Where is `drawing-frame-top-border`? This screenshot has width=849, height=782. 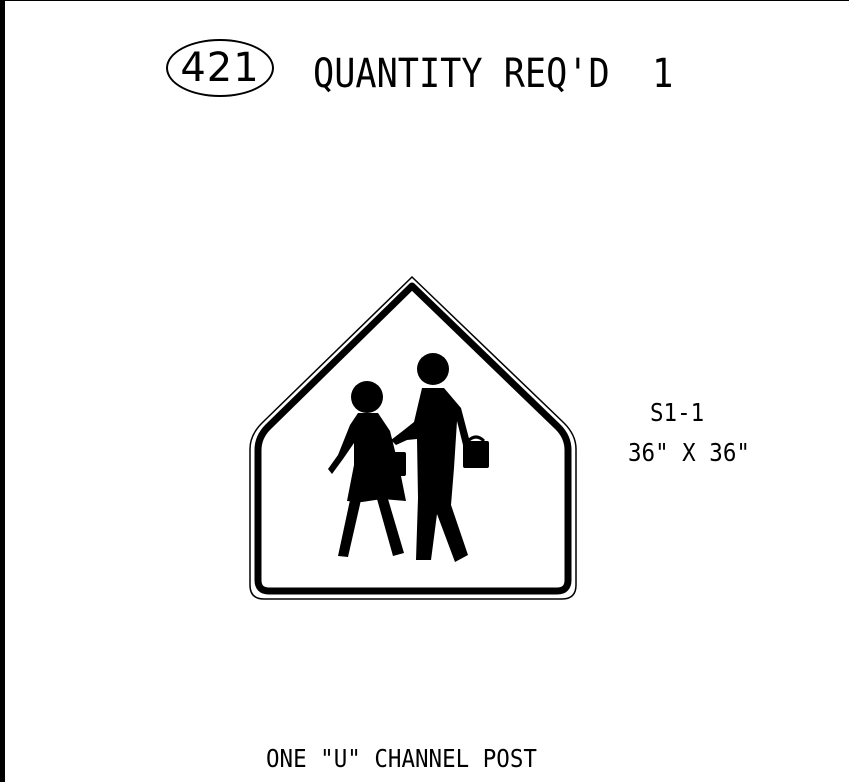
drawing-frame-top-border is located at coordinates (424, 0).